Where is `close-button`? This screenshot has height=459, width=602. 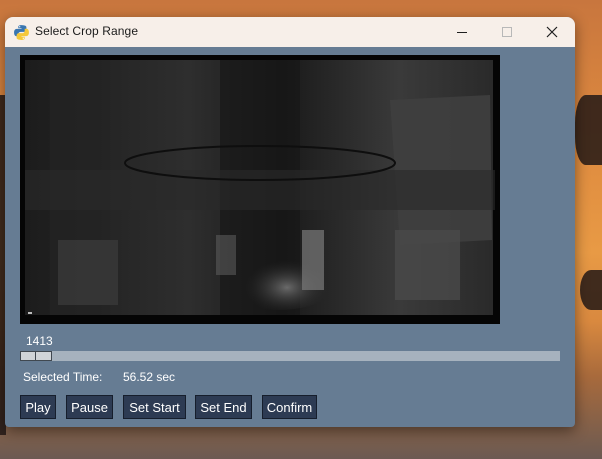 close-button is located at coordinates (552, 32).